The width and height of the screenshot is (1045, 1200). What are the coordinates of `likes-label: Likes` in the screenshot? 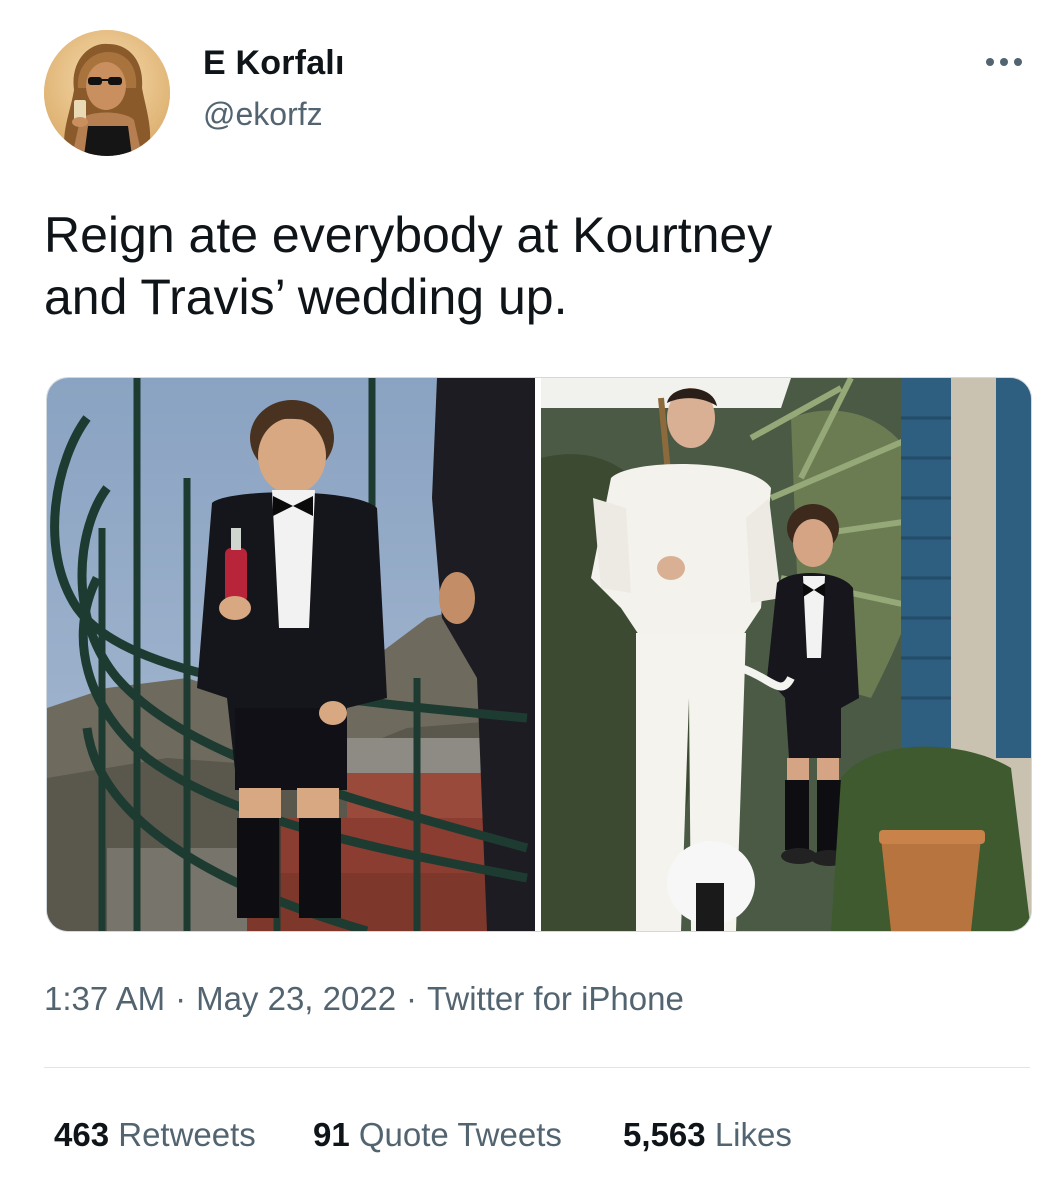 It's located at (753, 1134).